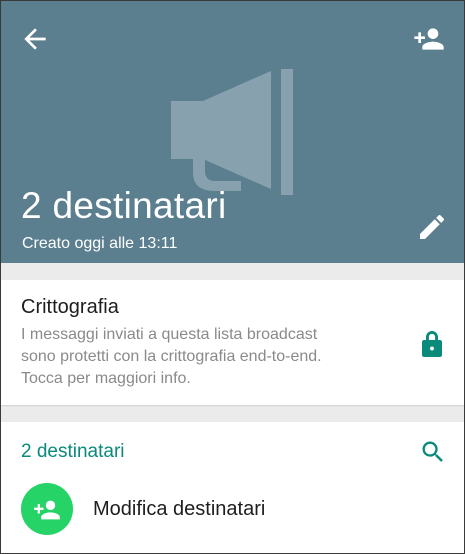  I want to click on modify-recipients-avatar, so click(47, 509).